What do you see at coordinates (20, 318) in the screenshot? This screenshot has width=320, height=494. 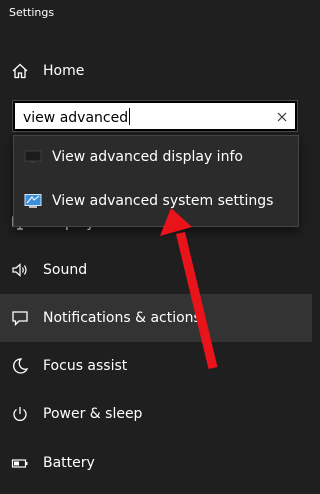 I see `message-icon` at bounding box center [20, 318].